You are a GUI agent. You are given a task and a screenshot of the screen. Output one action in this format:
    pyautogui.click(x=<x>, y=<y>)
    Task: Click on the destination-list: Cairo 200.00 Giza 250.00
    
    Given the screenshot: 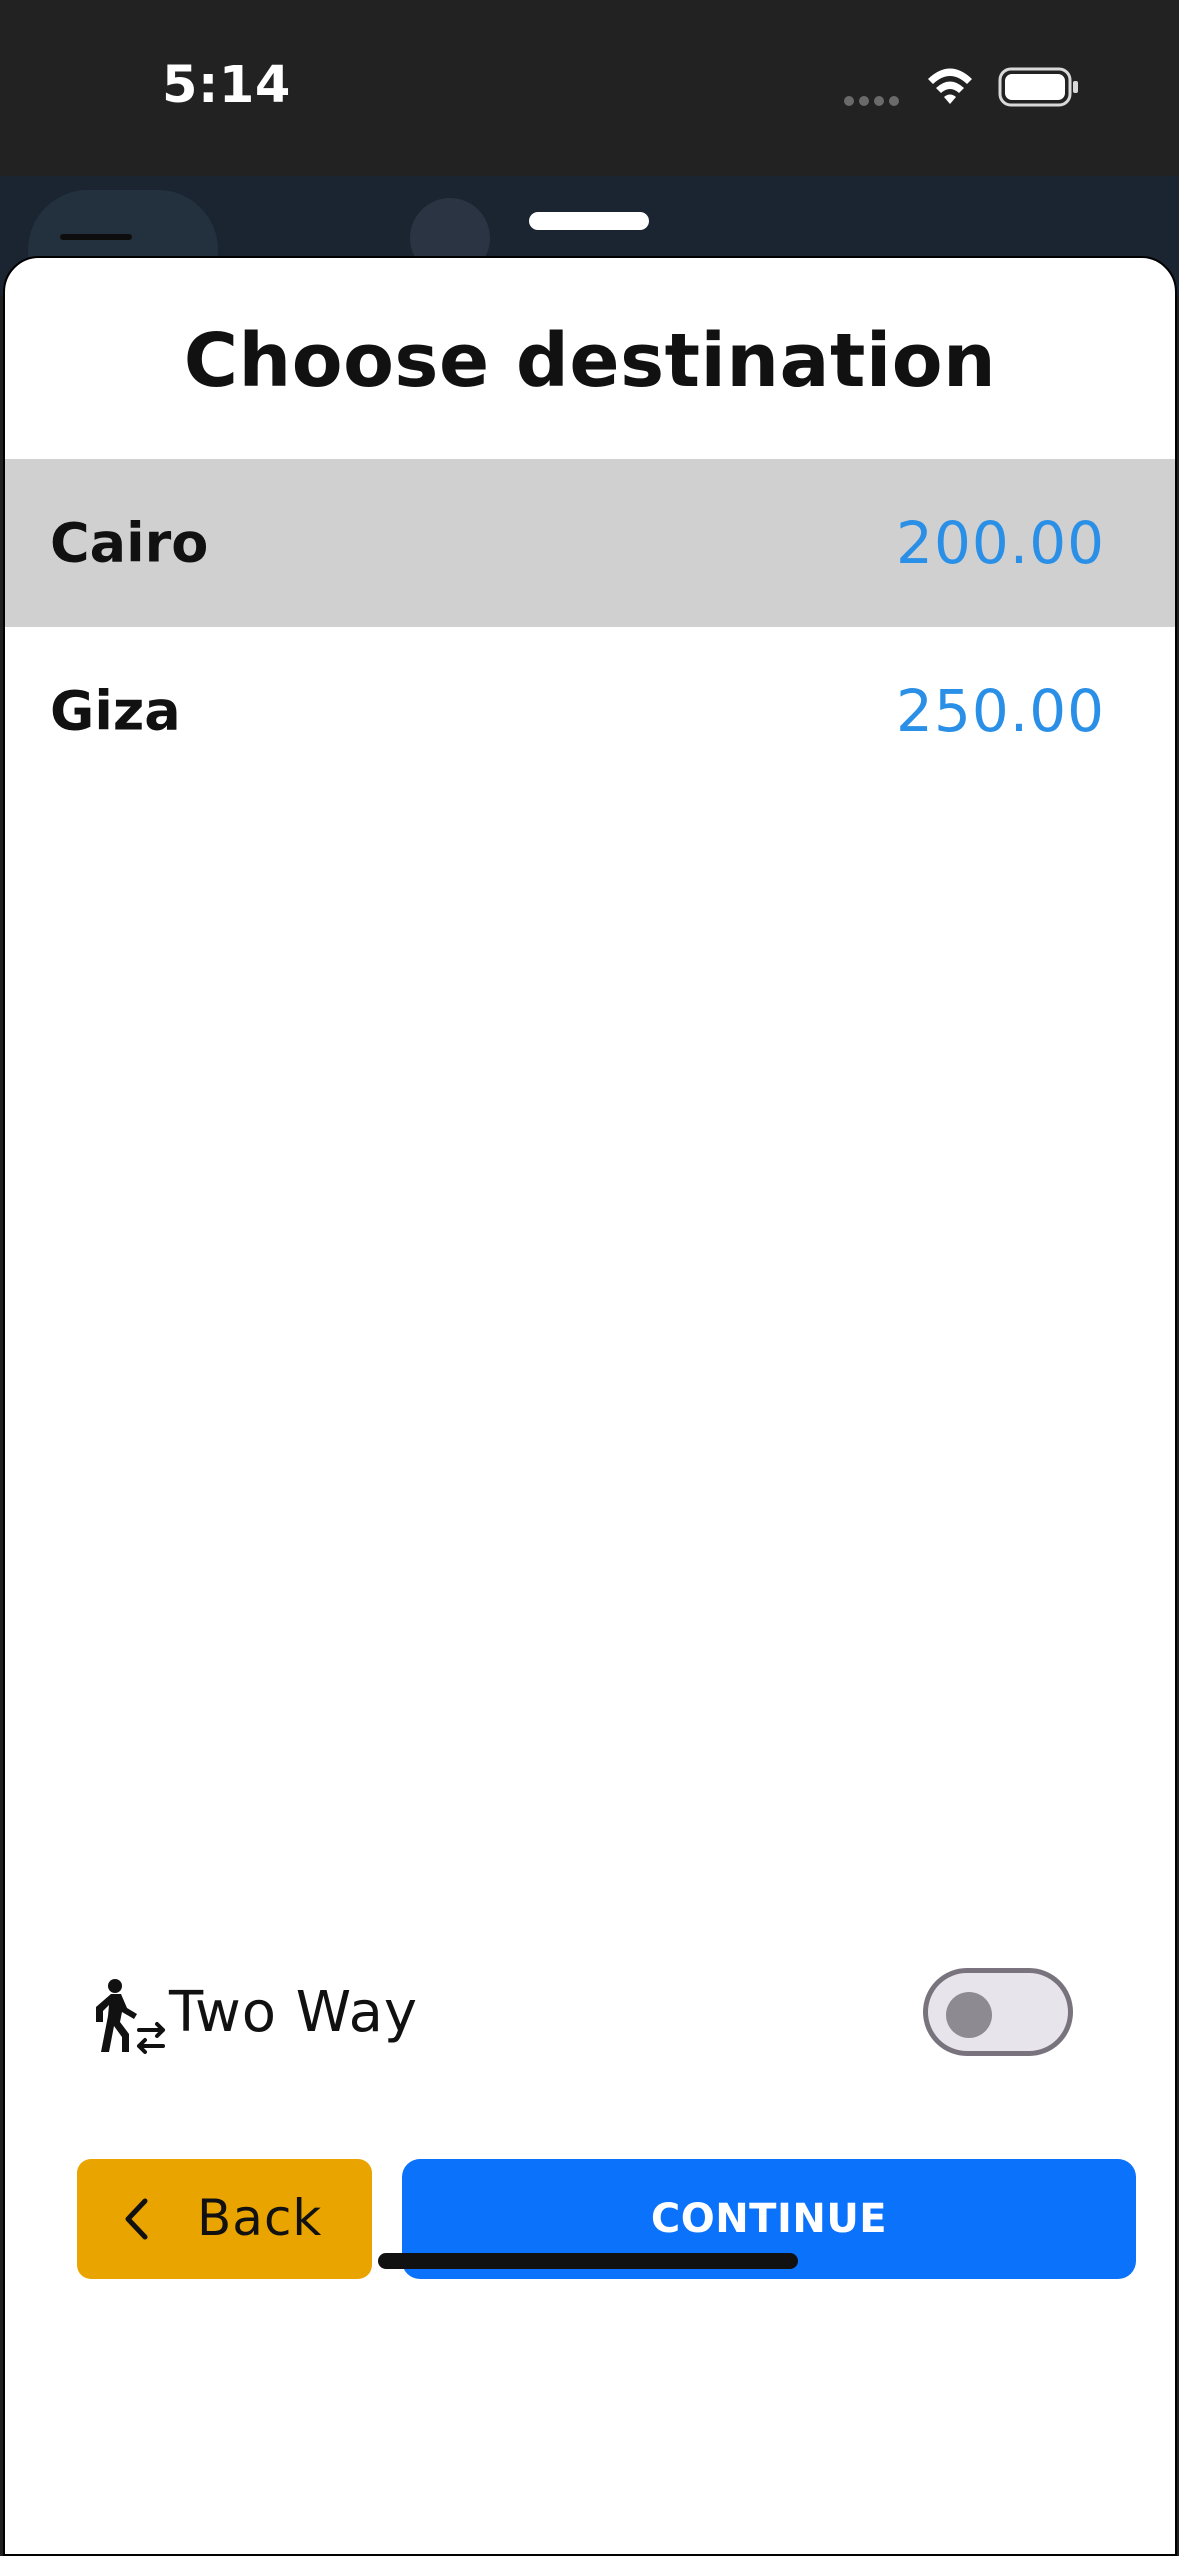 What is the action you would take?
    pyautogui.click(x=590, y=627)
    